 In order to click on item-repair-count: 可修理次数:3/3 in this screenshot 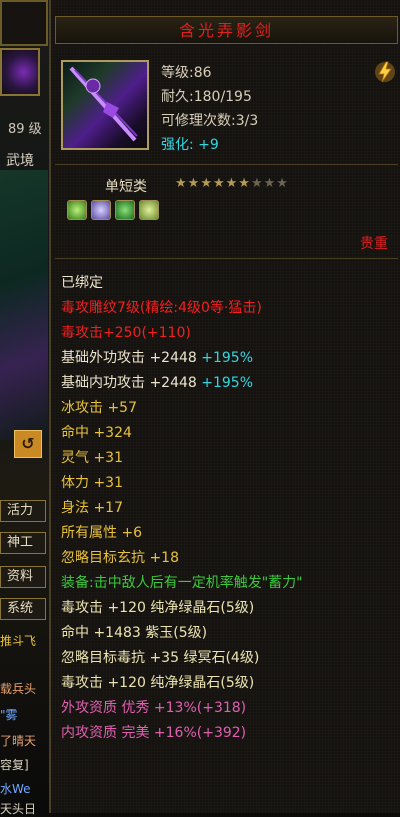, I will do `click(210, 121)`.